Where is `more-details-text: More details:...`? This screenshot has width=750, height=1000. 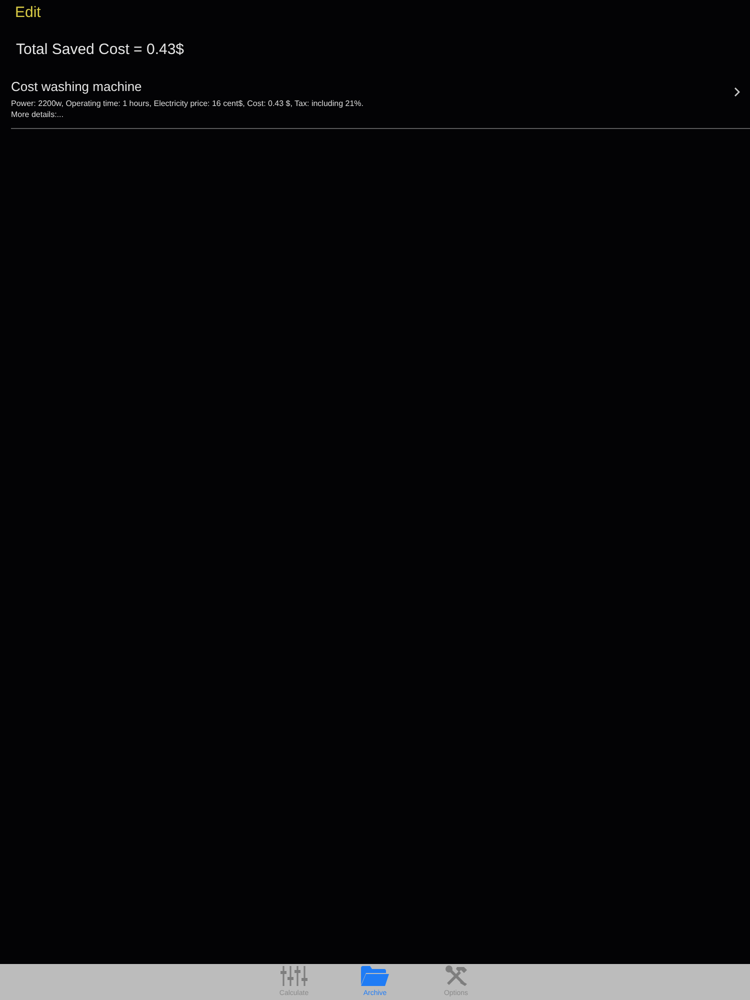
more-details-text: More details:... is located at coordinates (37, 114).